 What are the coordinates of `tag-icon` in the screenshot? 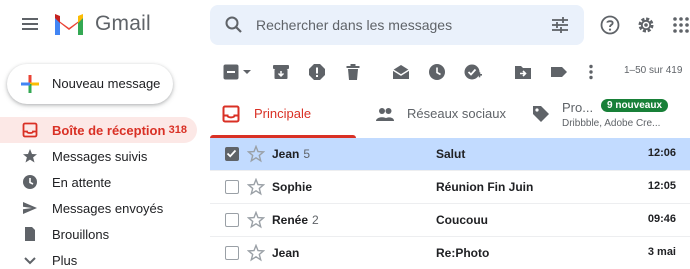 It's located at (541, 114).